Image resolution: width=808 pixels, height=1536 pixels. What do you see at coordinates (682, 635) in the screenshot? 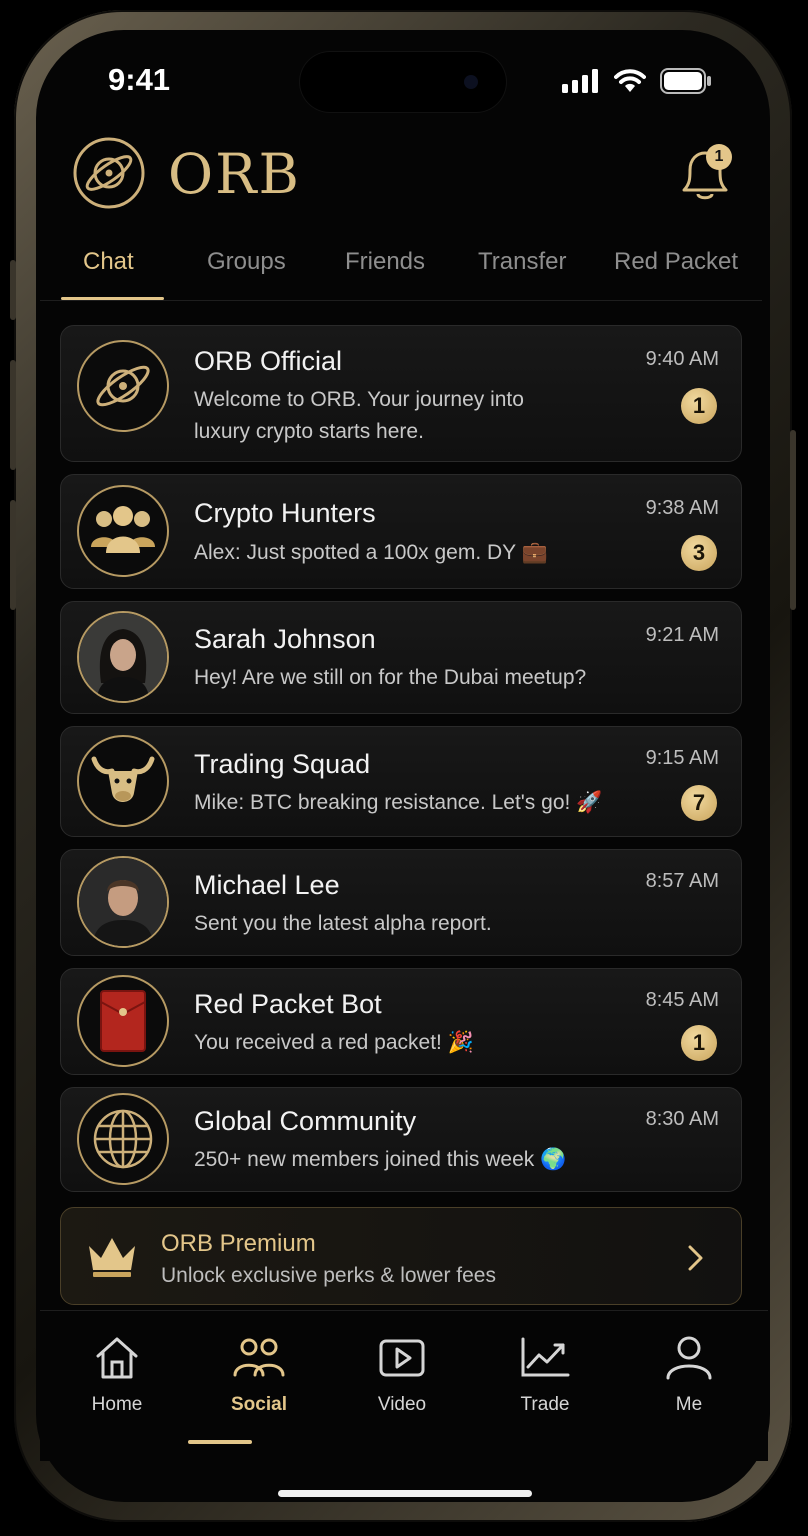
I see `chat-time: 9:21 AM` at bounding box center [682, 635].